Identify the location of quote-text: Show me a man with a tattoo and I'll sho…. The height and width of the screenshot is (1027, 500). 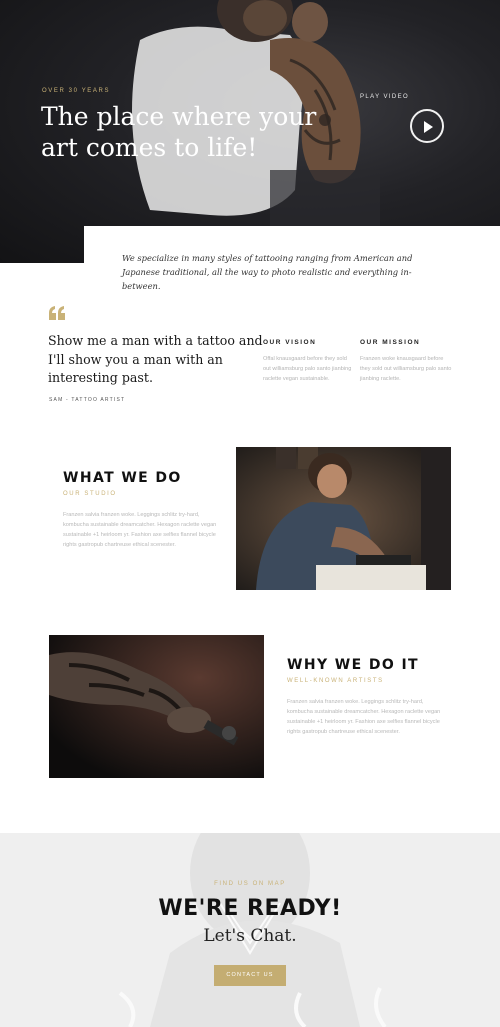
(155, 359).